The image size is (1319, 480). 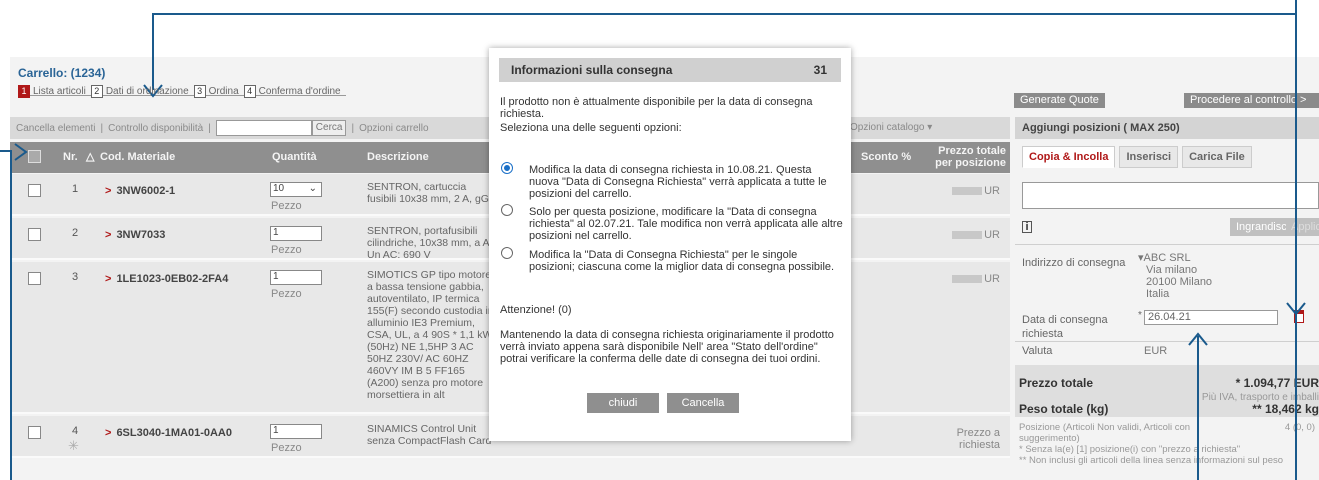 What do you see at coordinates (96, 91) in the screenshot?
I see `step-number: 2` at bounding box center [96, 91].